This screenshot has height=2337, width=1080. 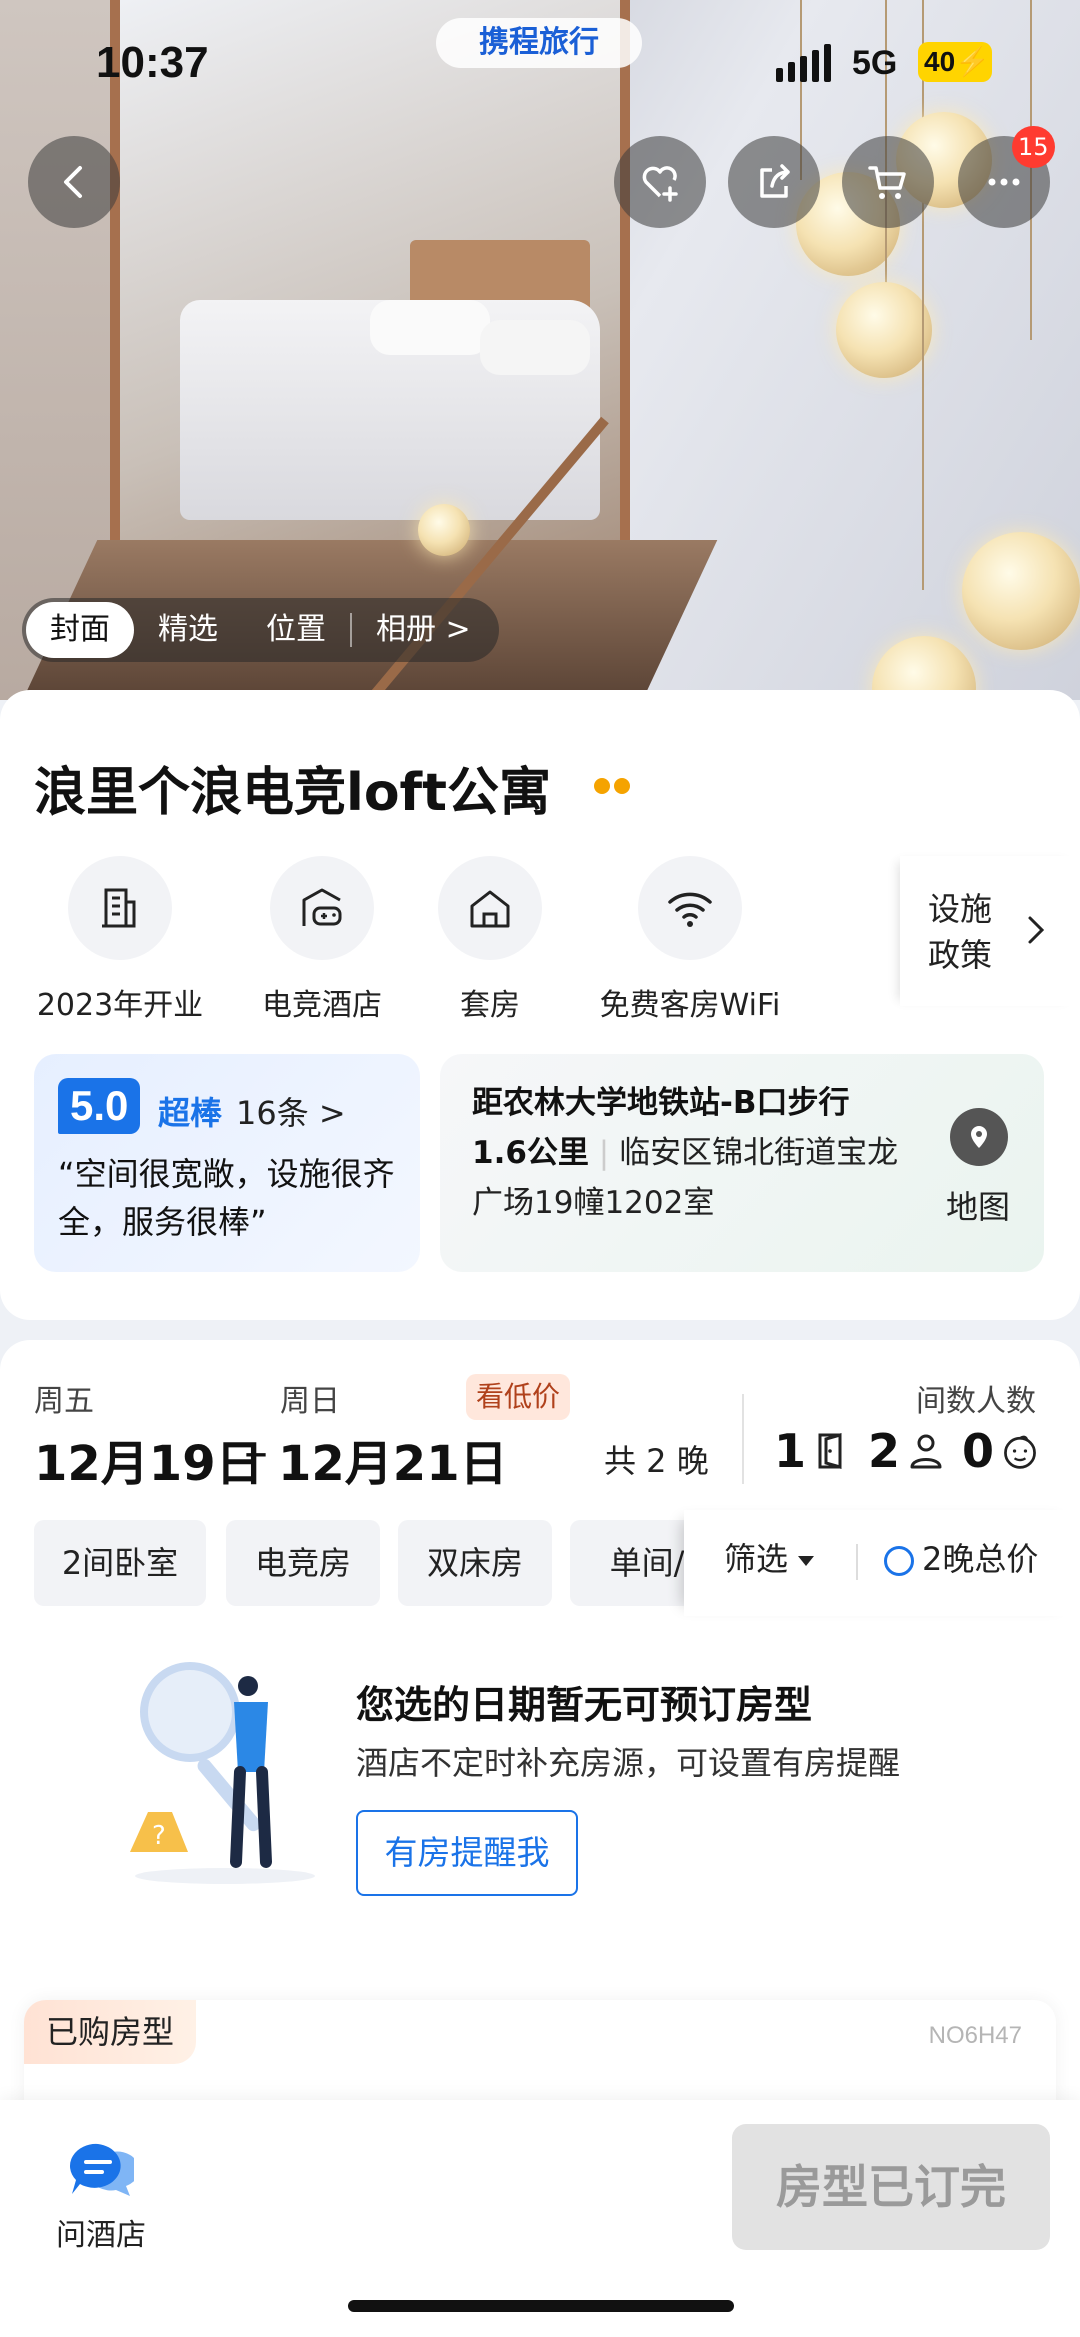 What do you see at coordinates (960, 932) in the screenshot?
I see `facilities-policy-label: 设施 政策` at bounding box center [960, 932].